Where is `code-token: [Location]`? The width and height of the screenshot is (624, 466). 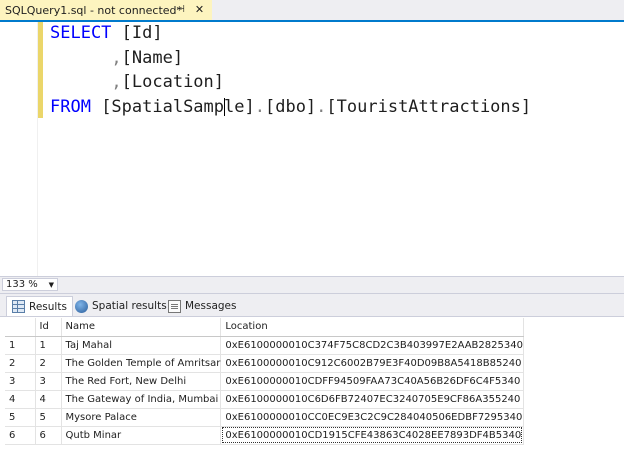 code-token: [Location] is located at coordinates (173, 82).